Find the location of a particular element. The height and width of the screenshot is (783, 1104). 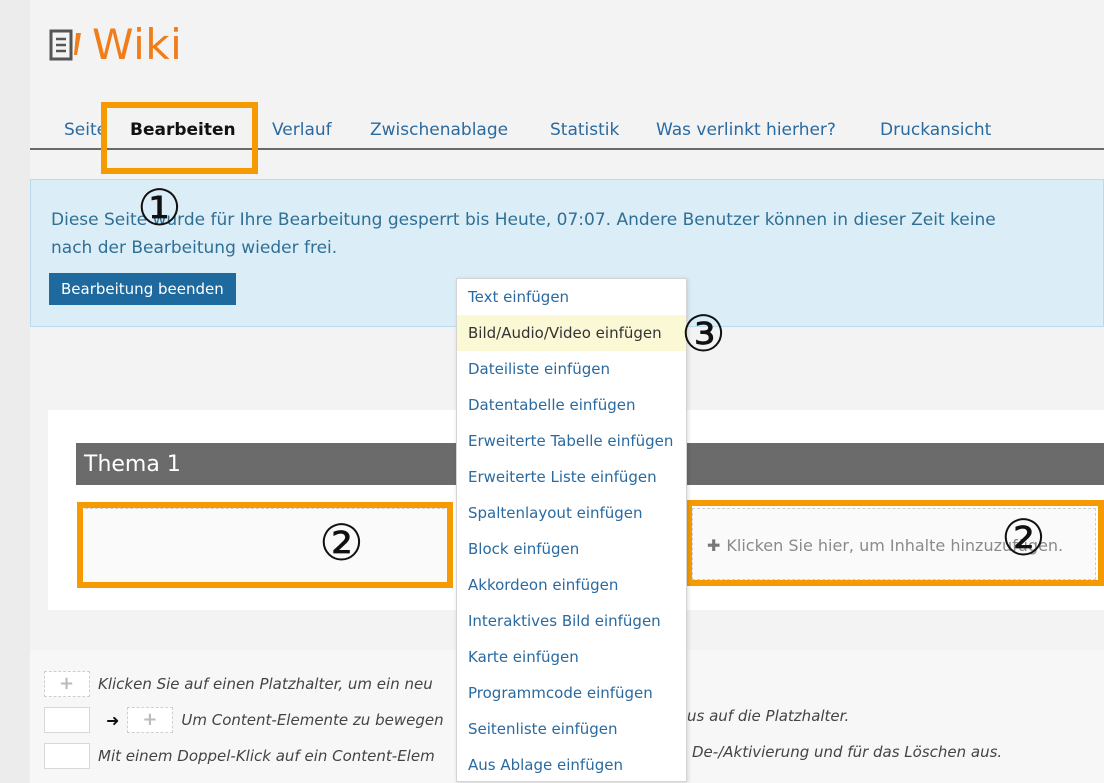

tab-seite: Seite is located at coordinates (85, 130).